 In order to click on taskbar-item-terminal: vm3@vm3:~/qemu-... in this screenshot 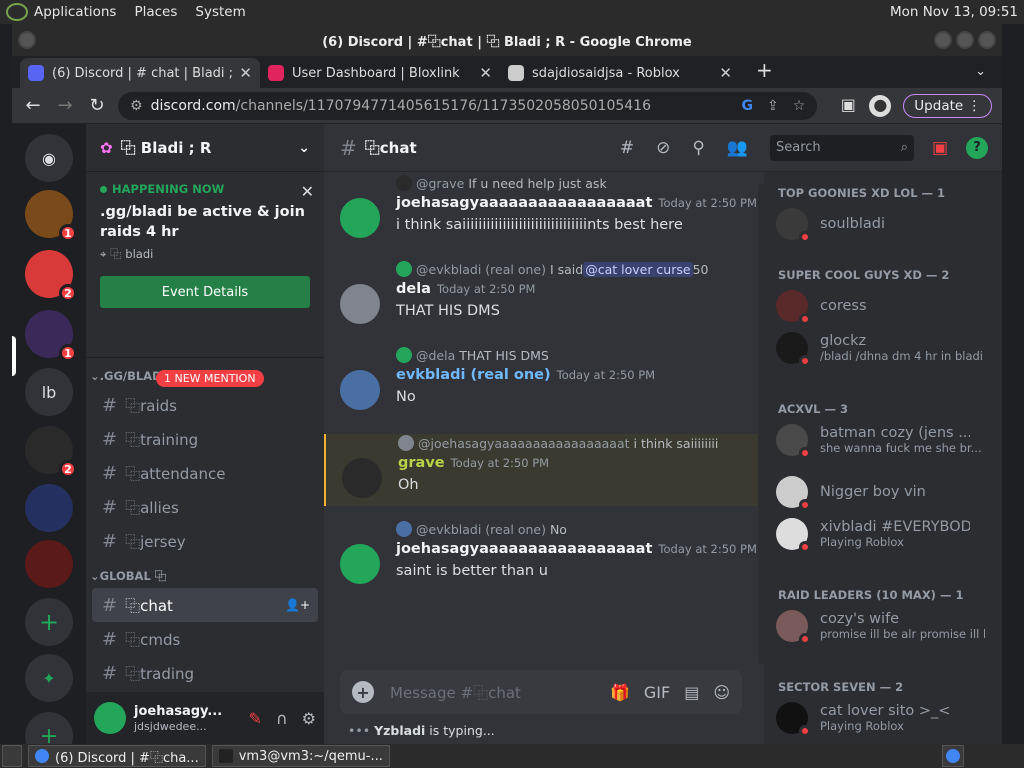, I will do `click(300, 756)`.